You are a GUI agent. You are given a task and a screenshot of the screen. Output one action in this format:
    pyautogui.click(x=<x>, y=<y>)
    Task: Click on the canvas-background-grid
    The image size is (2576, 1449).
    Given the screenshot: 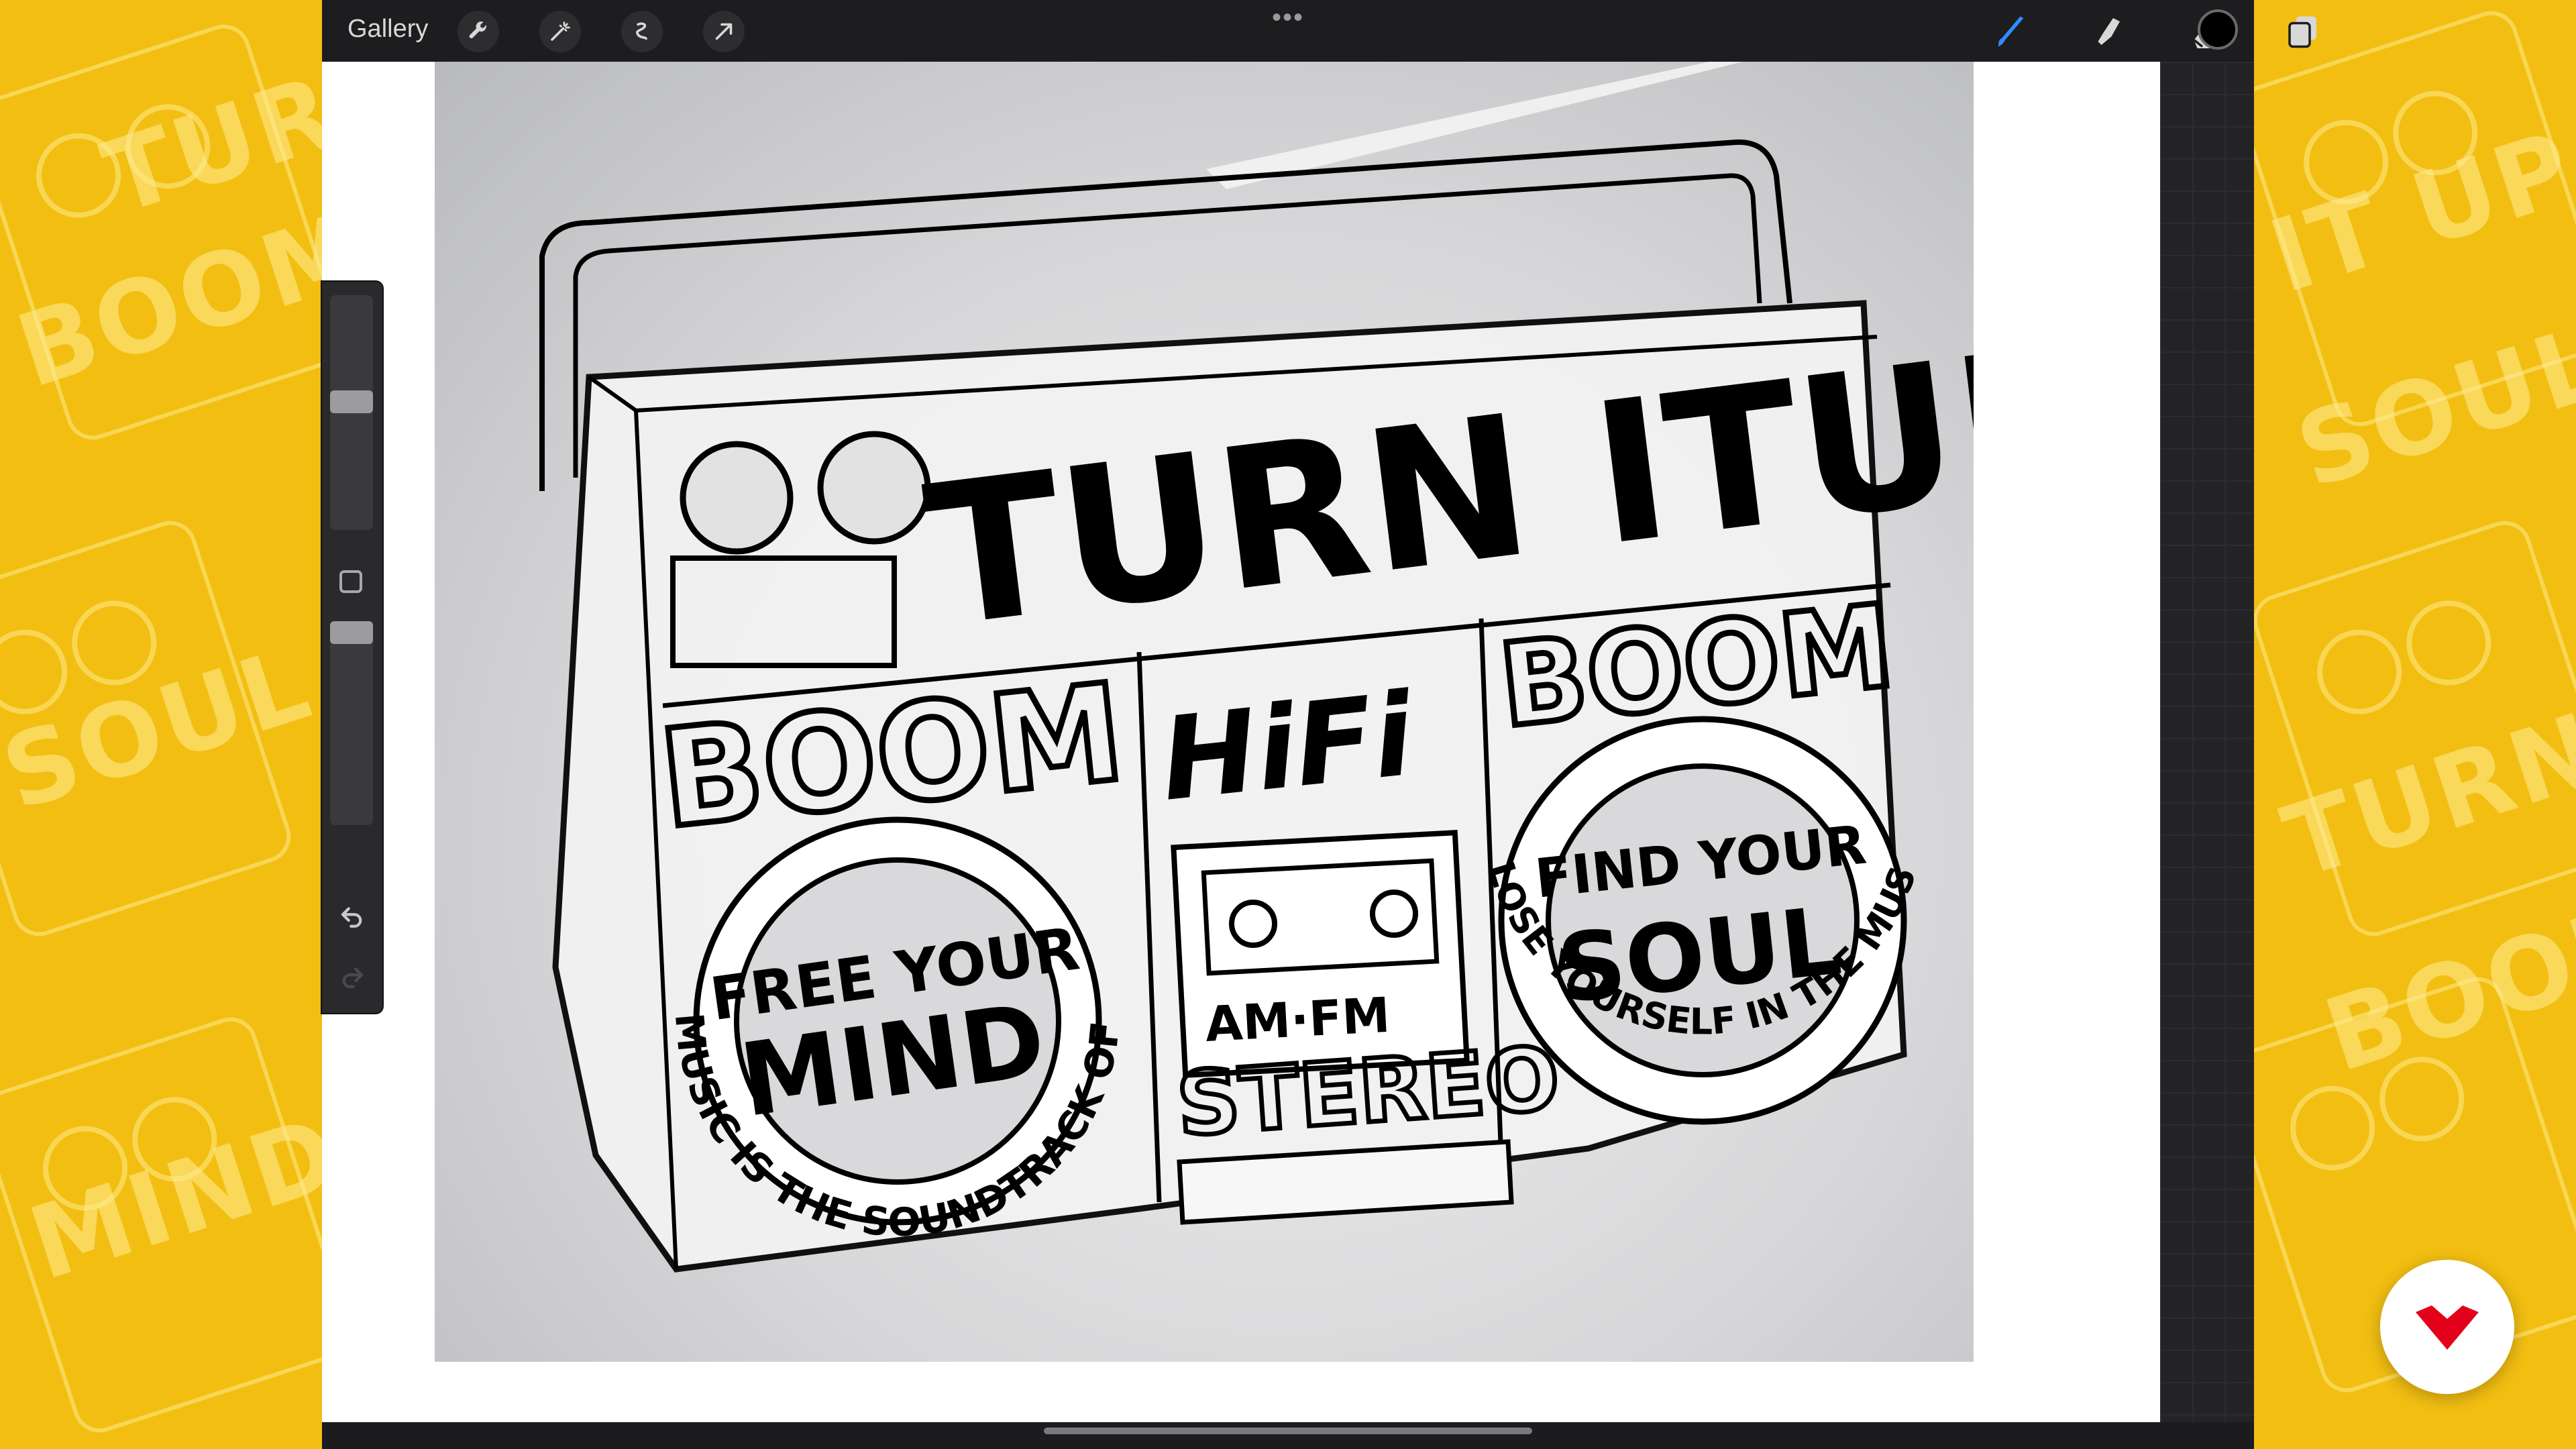 What is the action you would take?
    pyautogui.click(x=2207, y=742)
    